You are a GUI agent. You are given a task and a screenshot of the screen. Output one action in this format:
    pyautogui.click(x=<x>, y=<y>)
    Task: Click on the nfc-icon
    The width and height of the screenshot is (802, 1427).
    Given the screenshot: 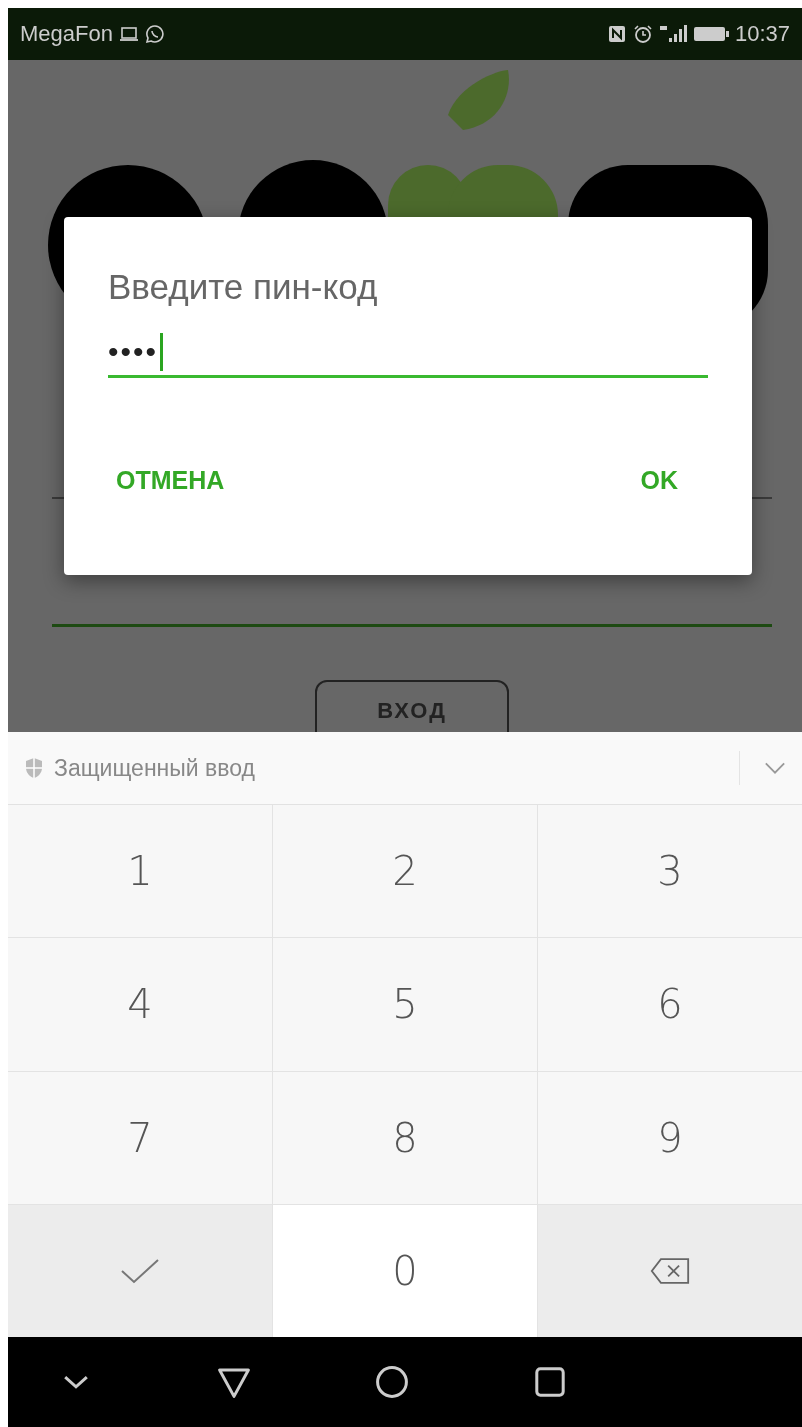 What is the action you would take?
    pyautogui.click(x=616, y=34)
    